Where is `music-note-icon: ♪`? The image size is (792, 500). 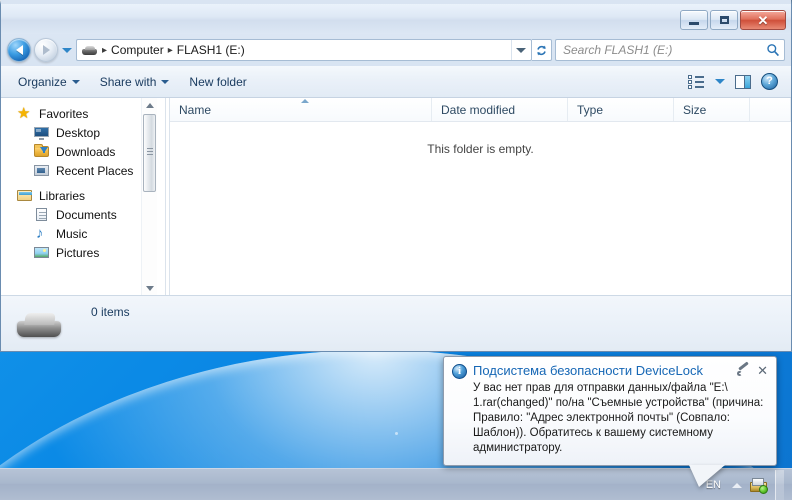 music-note-icon: ♪ is located at coordinates (40, 233).